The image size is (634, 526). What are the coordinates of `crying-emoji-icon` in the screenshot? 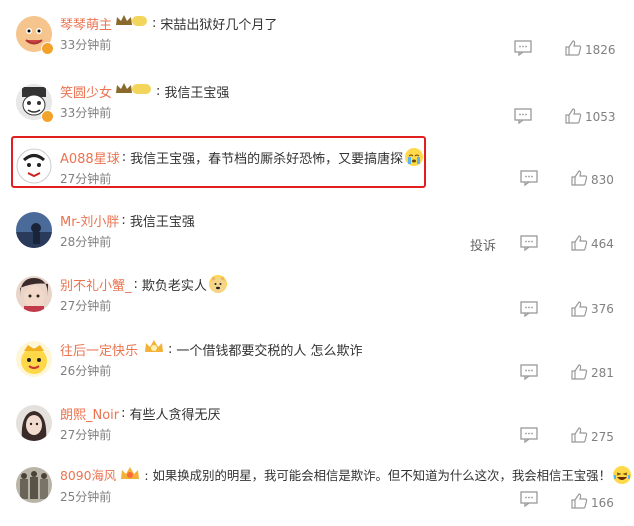 It's located at (414, 157).